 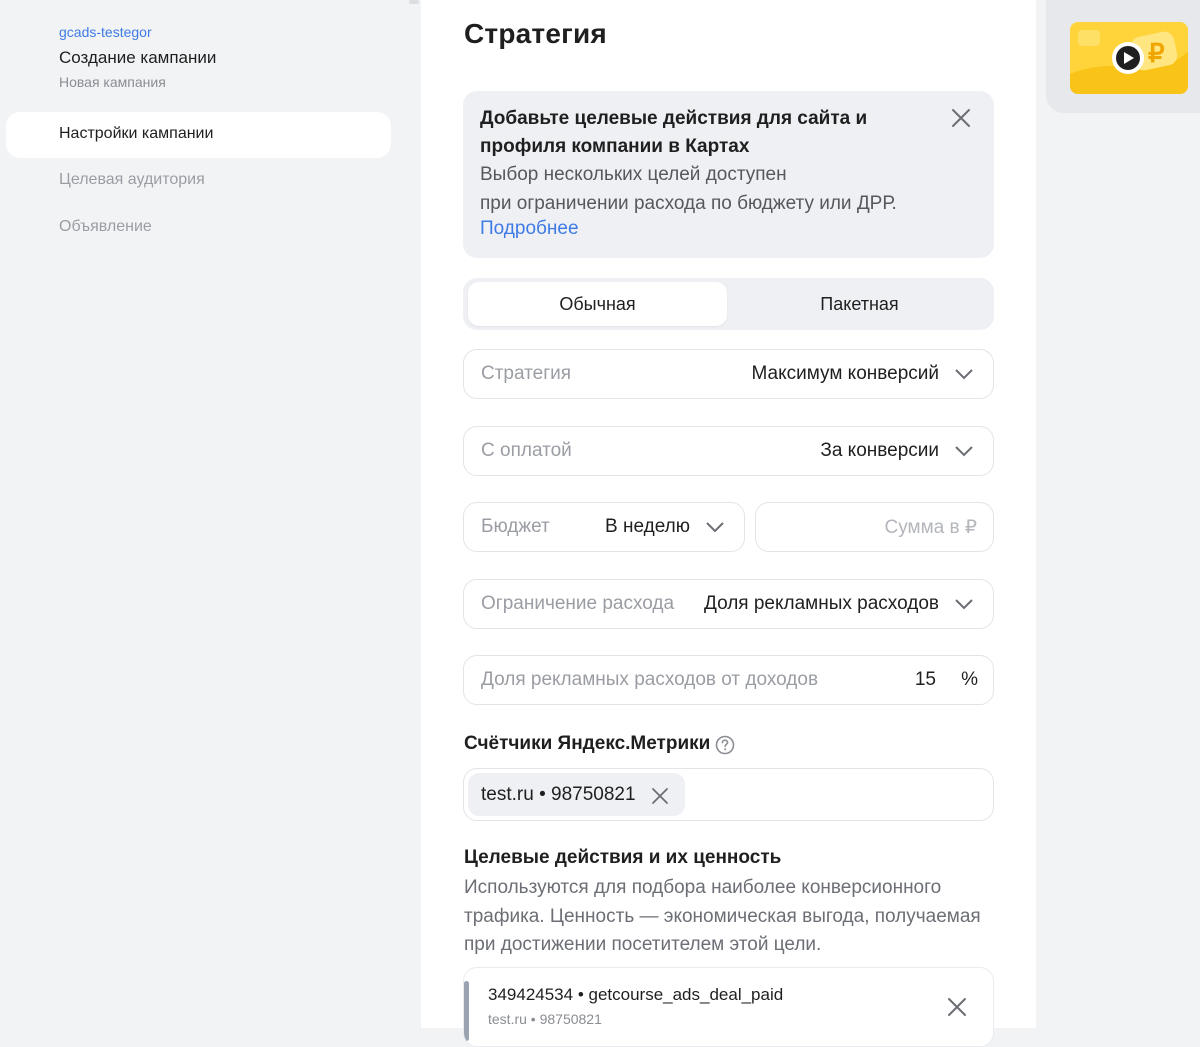 I want to click on budget-period-select: Бюджет В неделю, so click(x=604, y=527).